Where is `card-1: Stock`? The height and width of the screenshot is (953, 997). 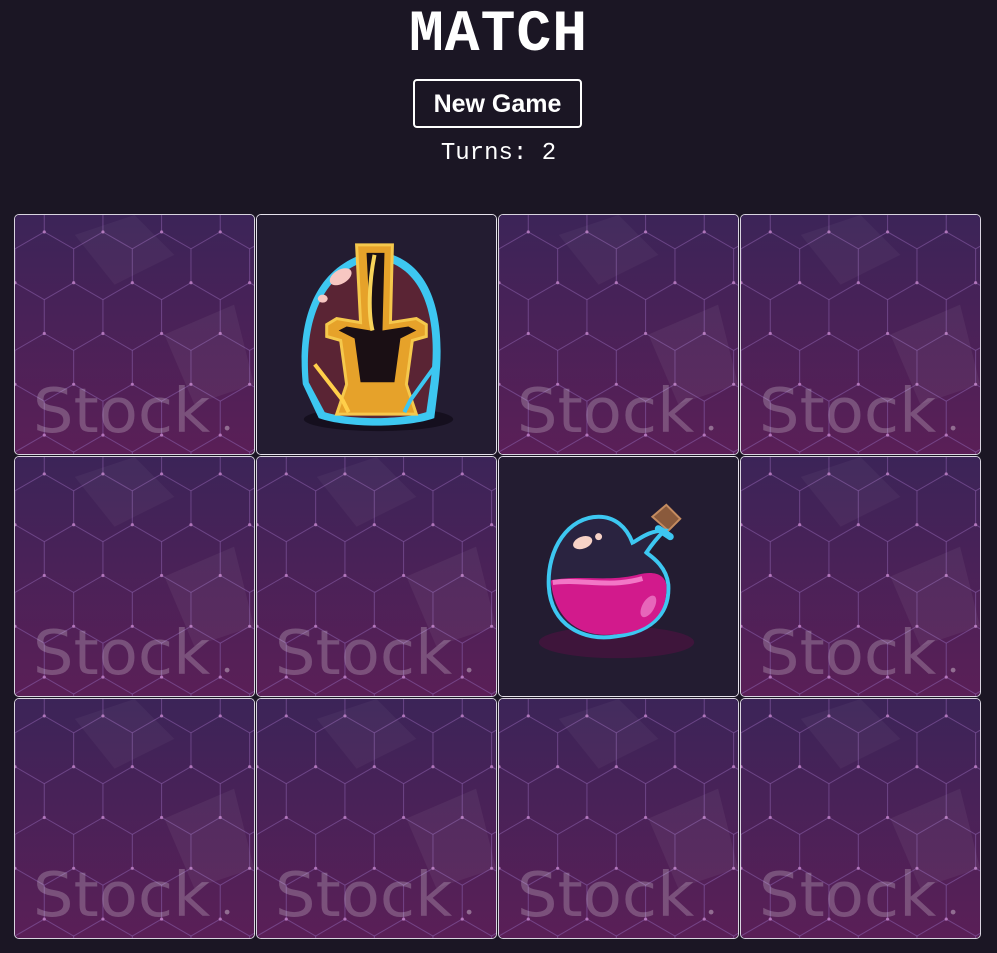
card-1: Stock is located at coordinates (134, 334).